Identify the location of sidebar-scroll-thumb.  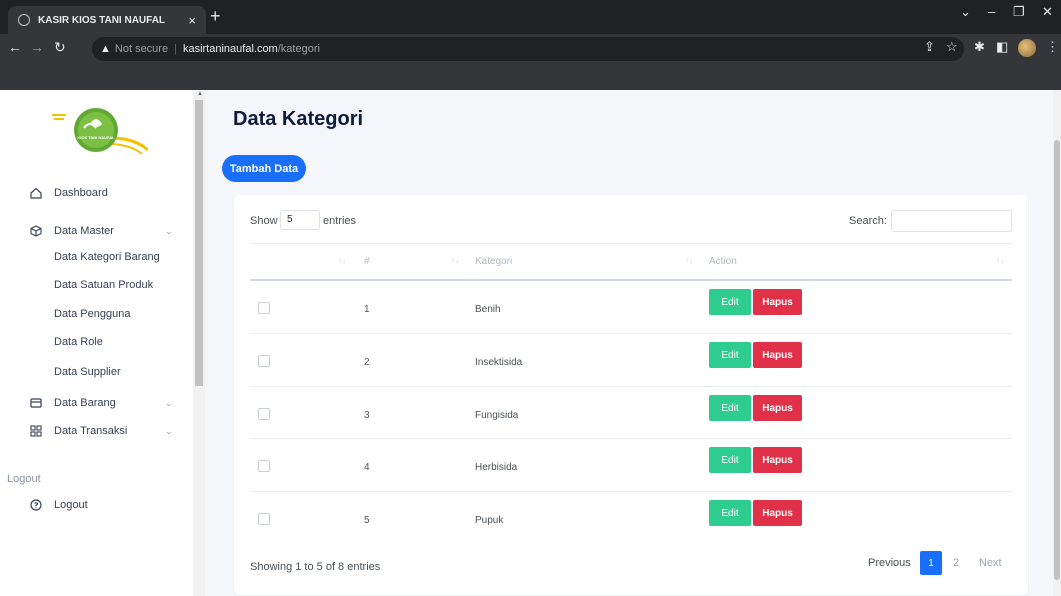
(199, 243).